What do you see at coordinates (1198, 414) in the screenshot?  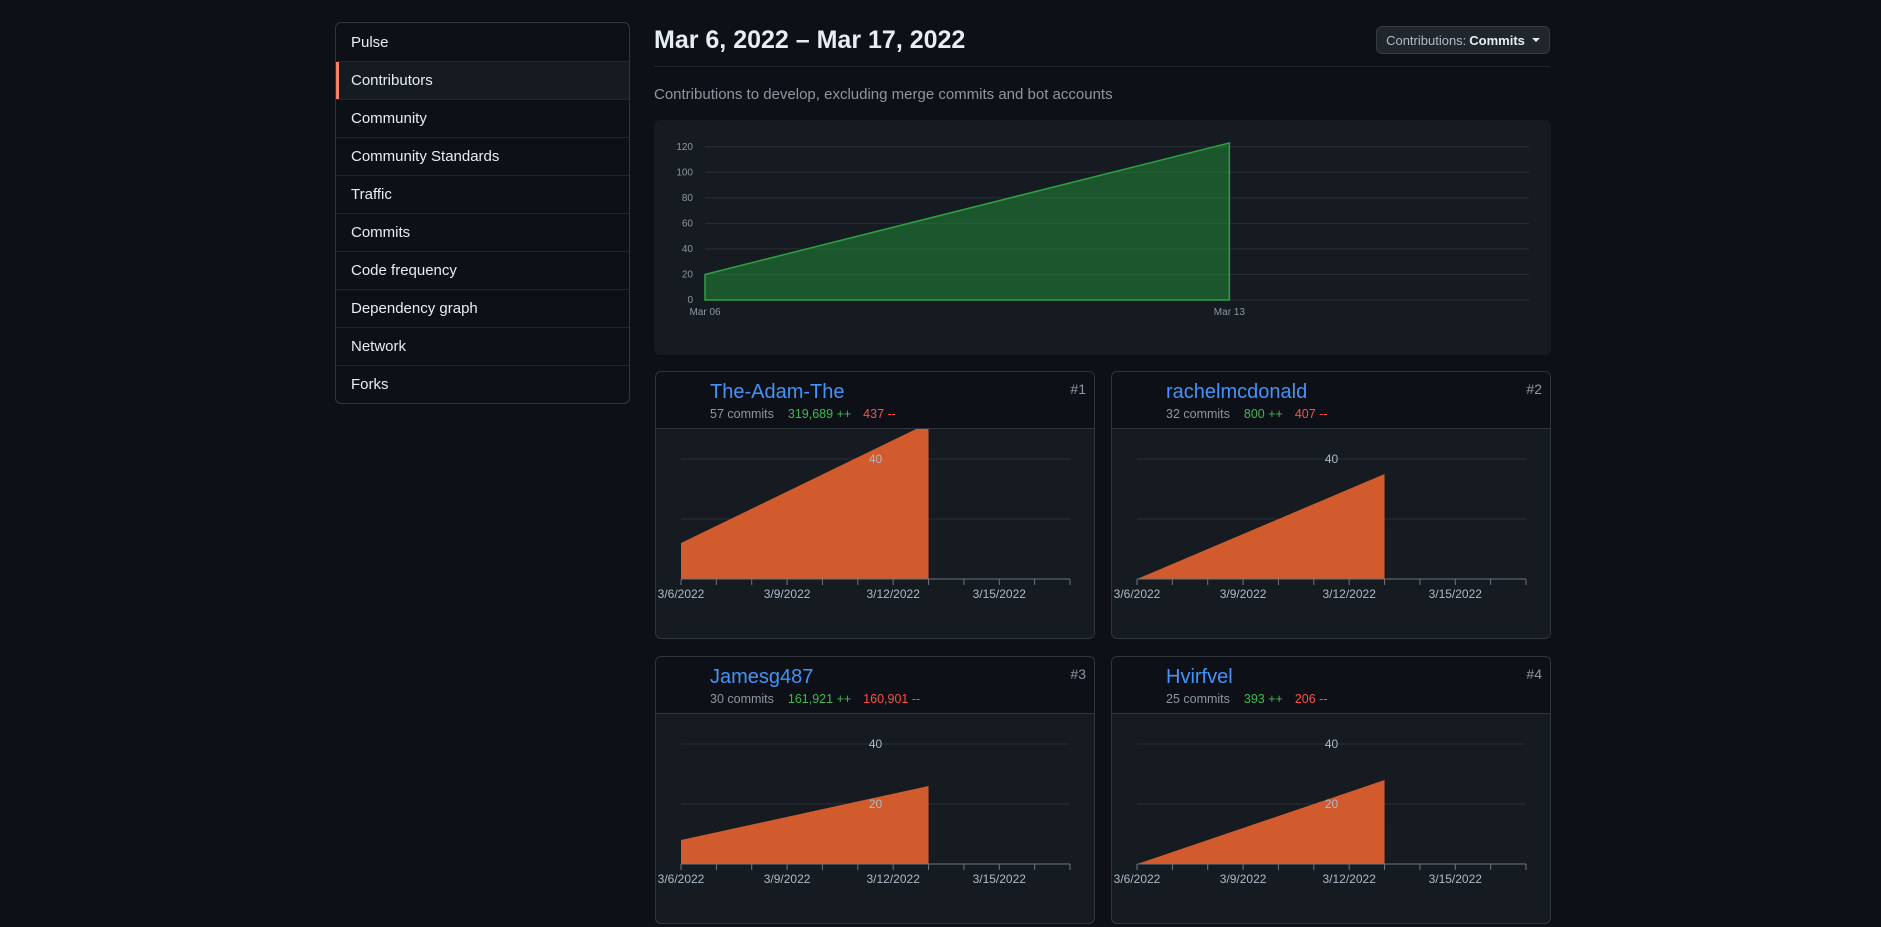 I see `commit-count-link: 32 commits` at bounding box center [1198, 414].